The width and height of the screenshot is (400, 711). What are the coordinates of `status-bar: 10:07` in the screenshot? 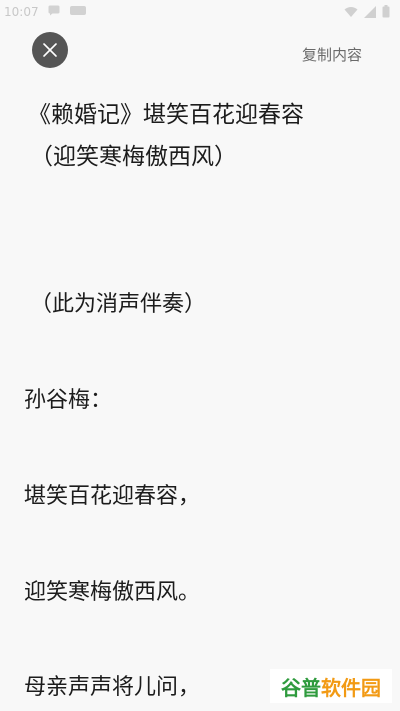 It's located at (200, 13).